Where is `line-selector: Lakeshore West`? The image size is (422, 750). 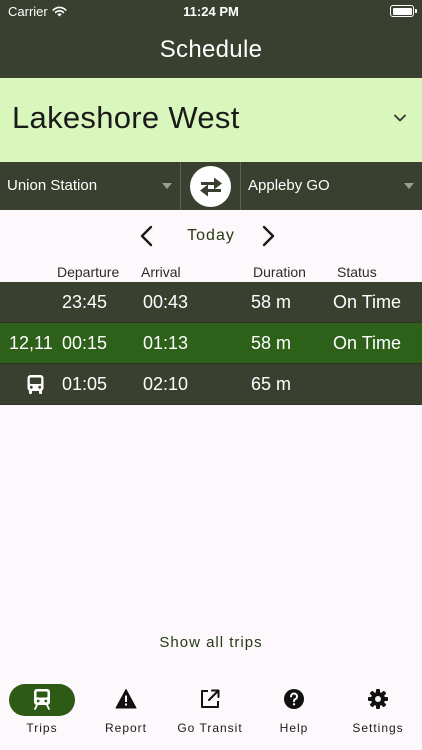
line-selector: Lakeshore West is located at coordinates (211, 120).